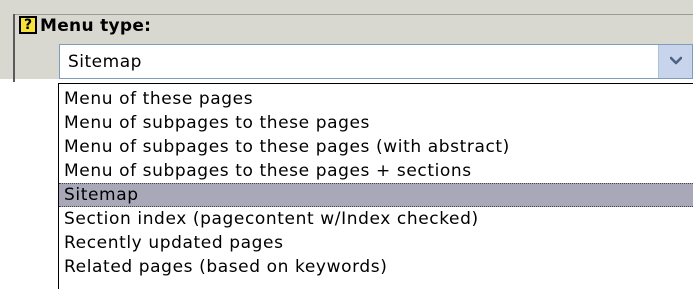 The height and width of the screenshot is (289, 693). What do you see at coordinates (28, 25) in the screenshot?
I see `help-icon: ?` at bounding box center [28, 25].